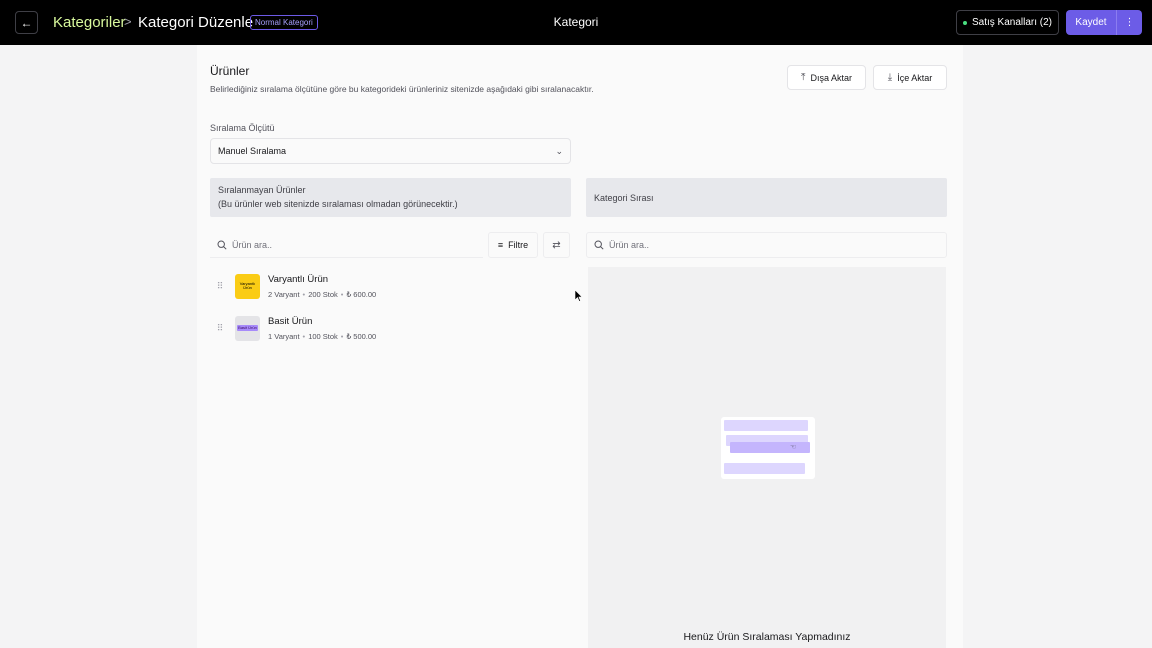 This screenshot has height=648, width=1152. I want to click on product-price: ₺ 600.00, so click(361, 294).